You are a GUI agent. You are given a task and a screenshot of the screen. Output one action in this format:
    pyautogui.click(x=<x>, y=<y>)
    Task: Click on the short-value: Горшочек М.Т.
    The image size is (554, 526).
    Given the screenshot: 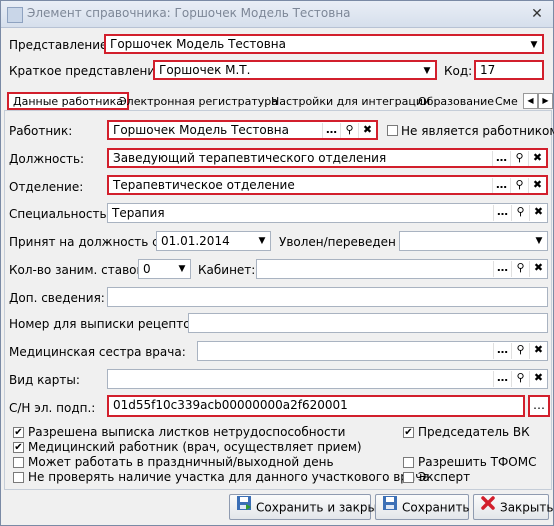 What is the action you would take?
    pyautogui.click(x=205, y=70)
    